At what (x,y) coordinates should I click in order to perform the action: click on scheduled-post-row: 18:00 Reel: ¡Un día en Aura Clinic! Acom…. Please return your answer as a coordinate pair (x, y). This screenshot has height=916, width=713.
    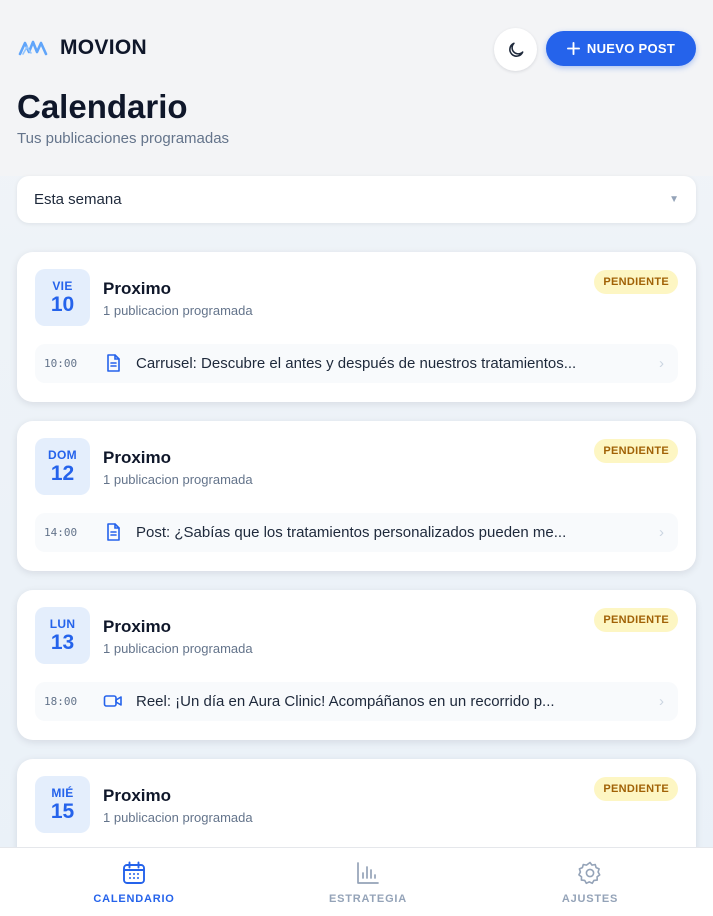
    Looking at the image, I should click on (356, 701).